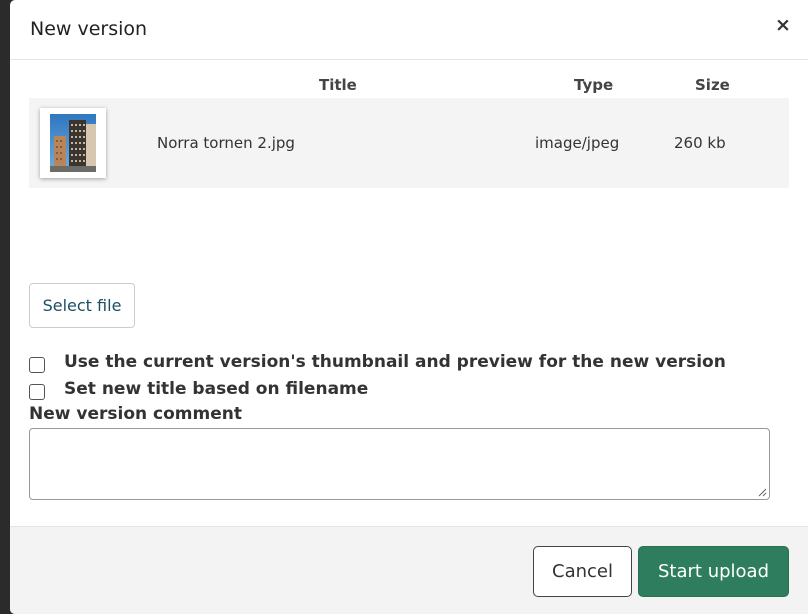  Describe the element at coordinates (399, 464) in the screenshot. I see `comment-textarea` at that location.